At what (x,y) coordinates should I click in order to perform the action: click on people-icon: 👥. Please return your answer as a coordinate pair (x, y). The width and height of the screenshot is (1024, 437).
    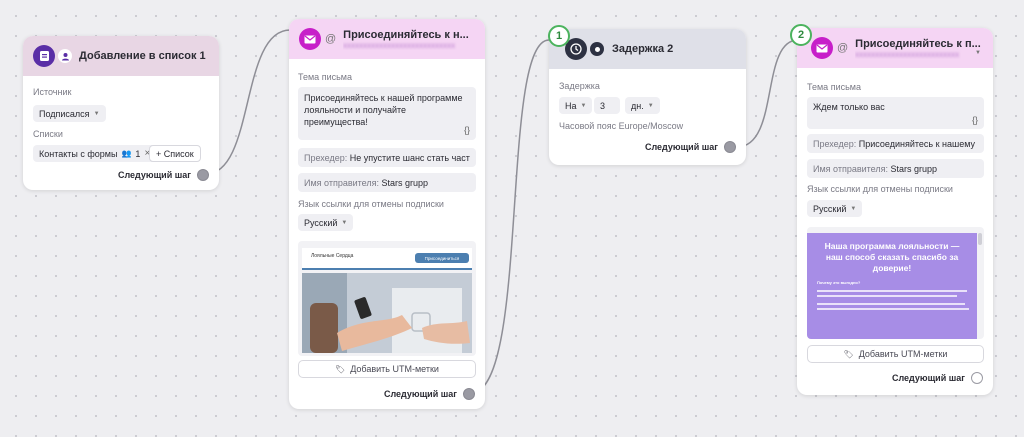
    Looking at the image, I should click on (126, 153).